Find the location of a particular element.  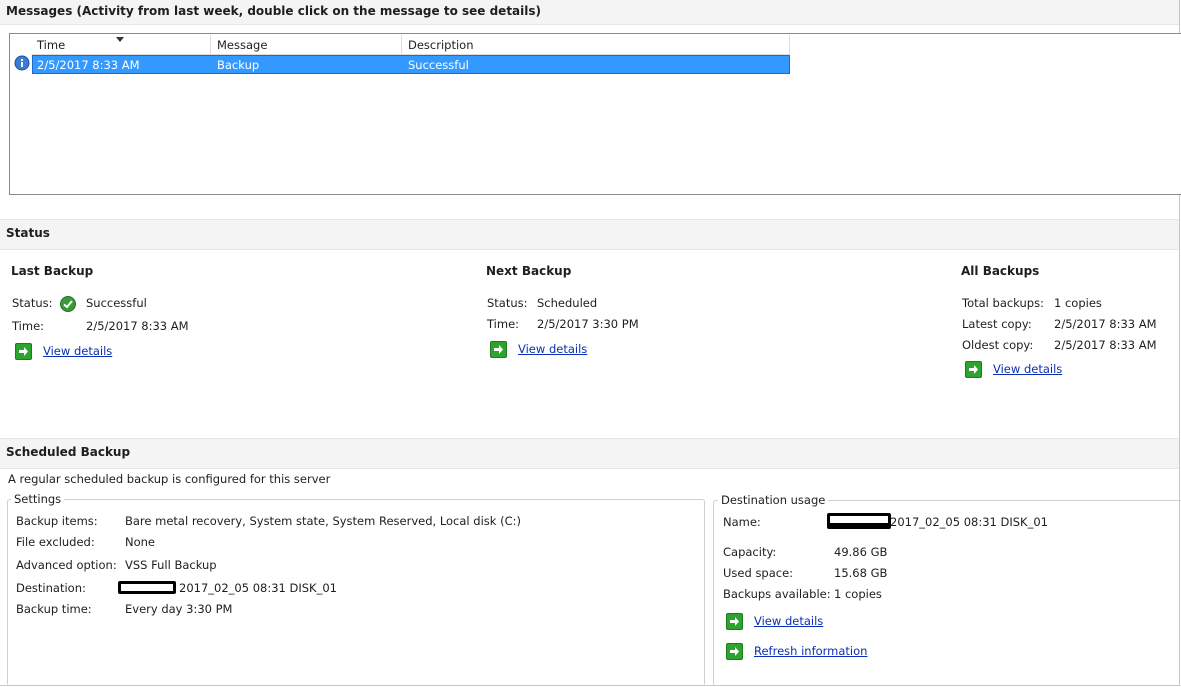

status-header: Status is located at coordinates (589, 234).